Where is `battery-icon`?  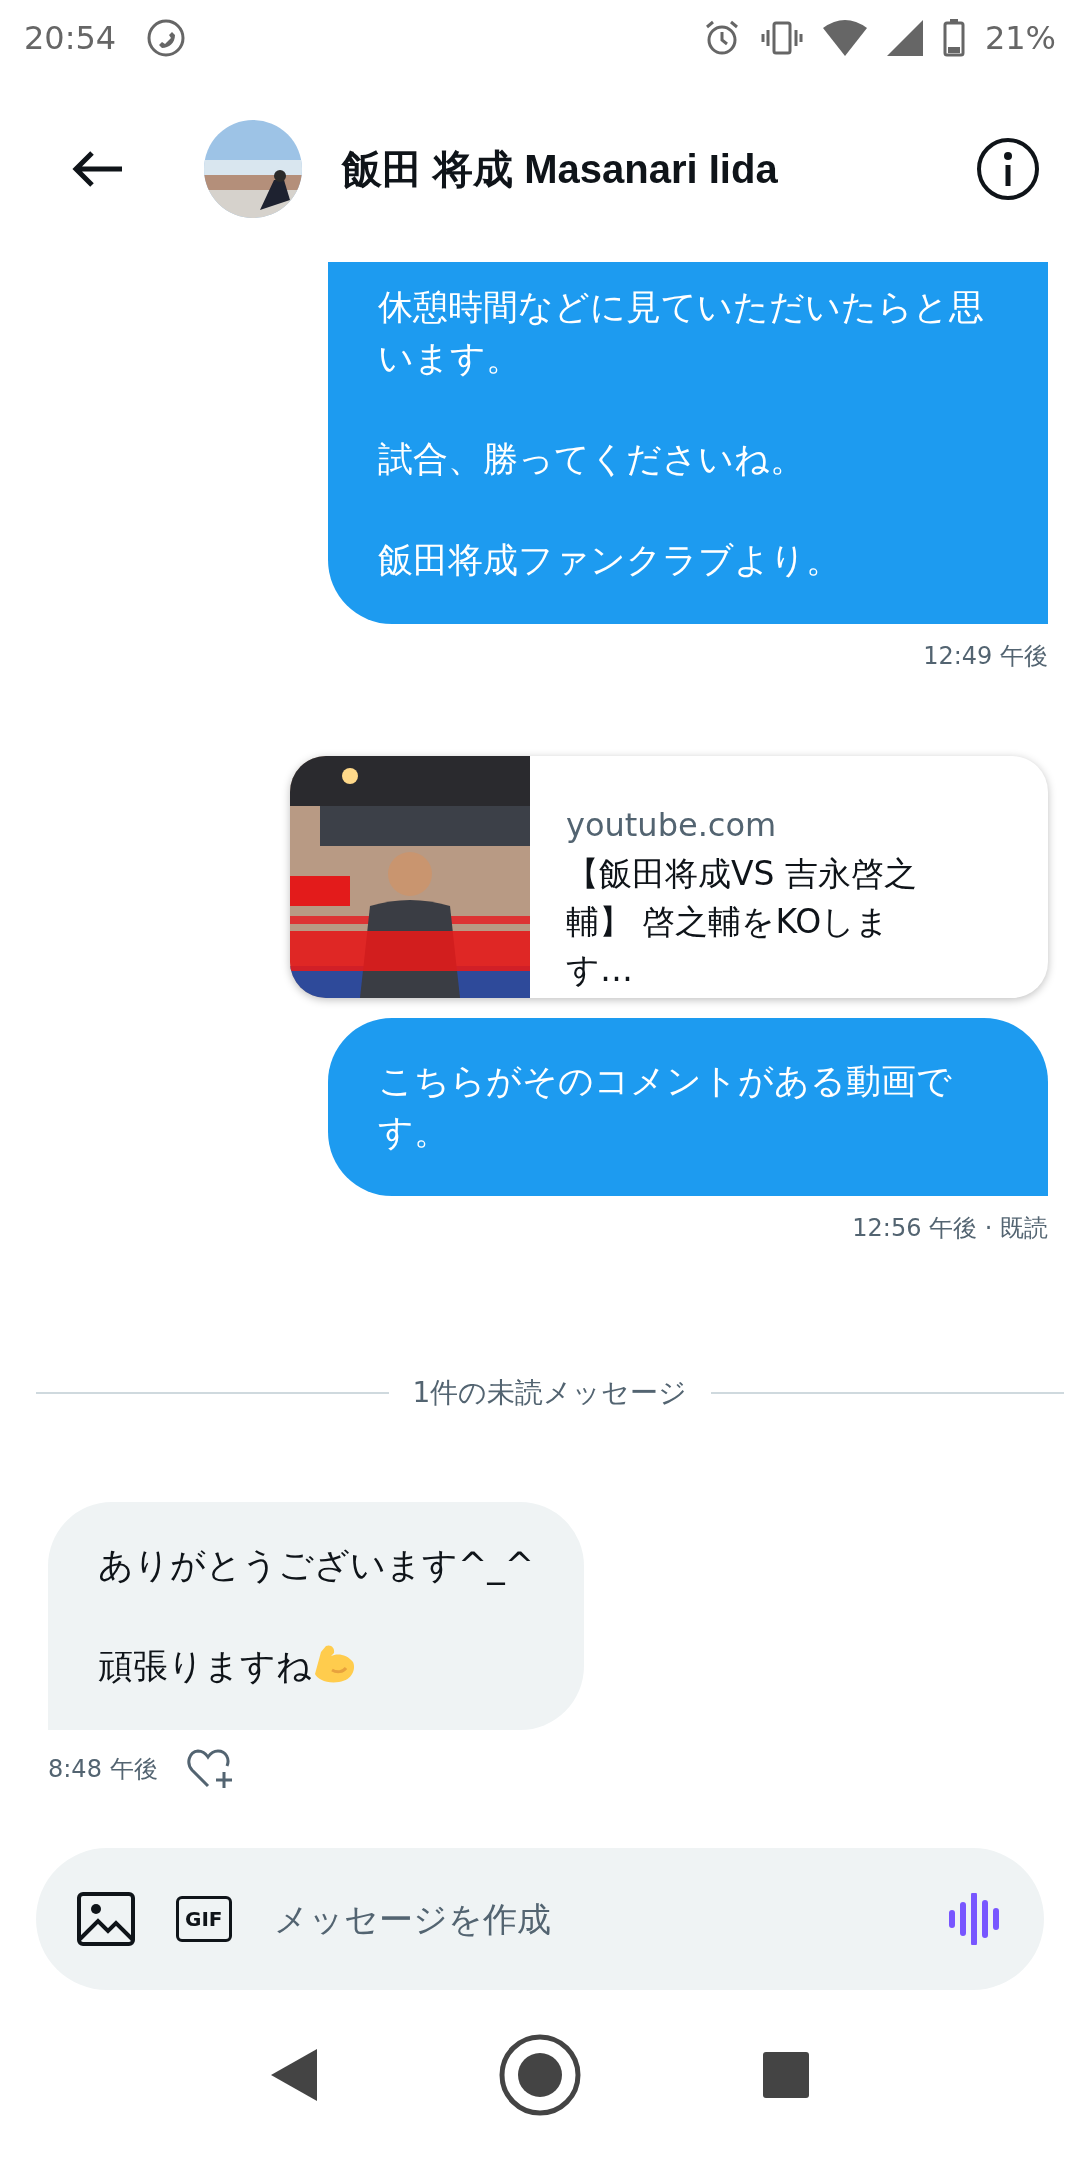
battery-icon is located at coordinates (953, 38).